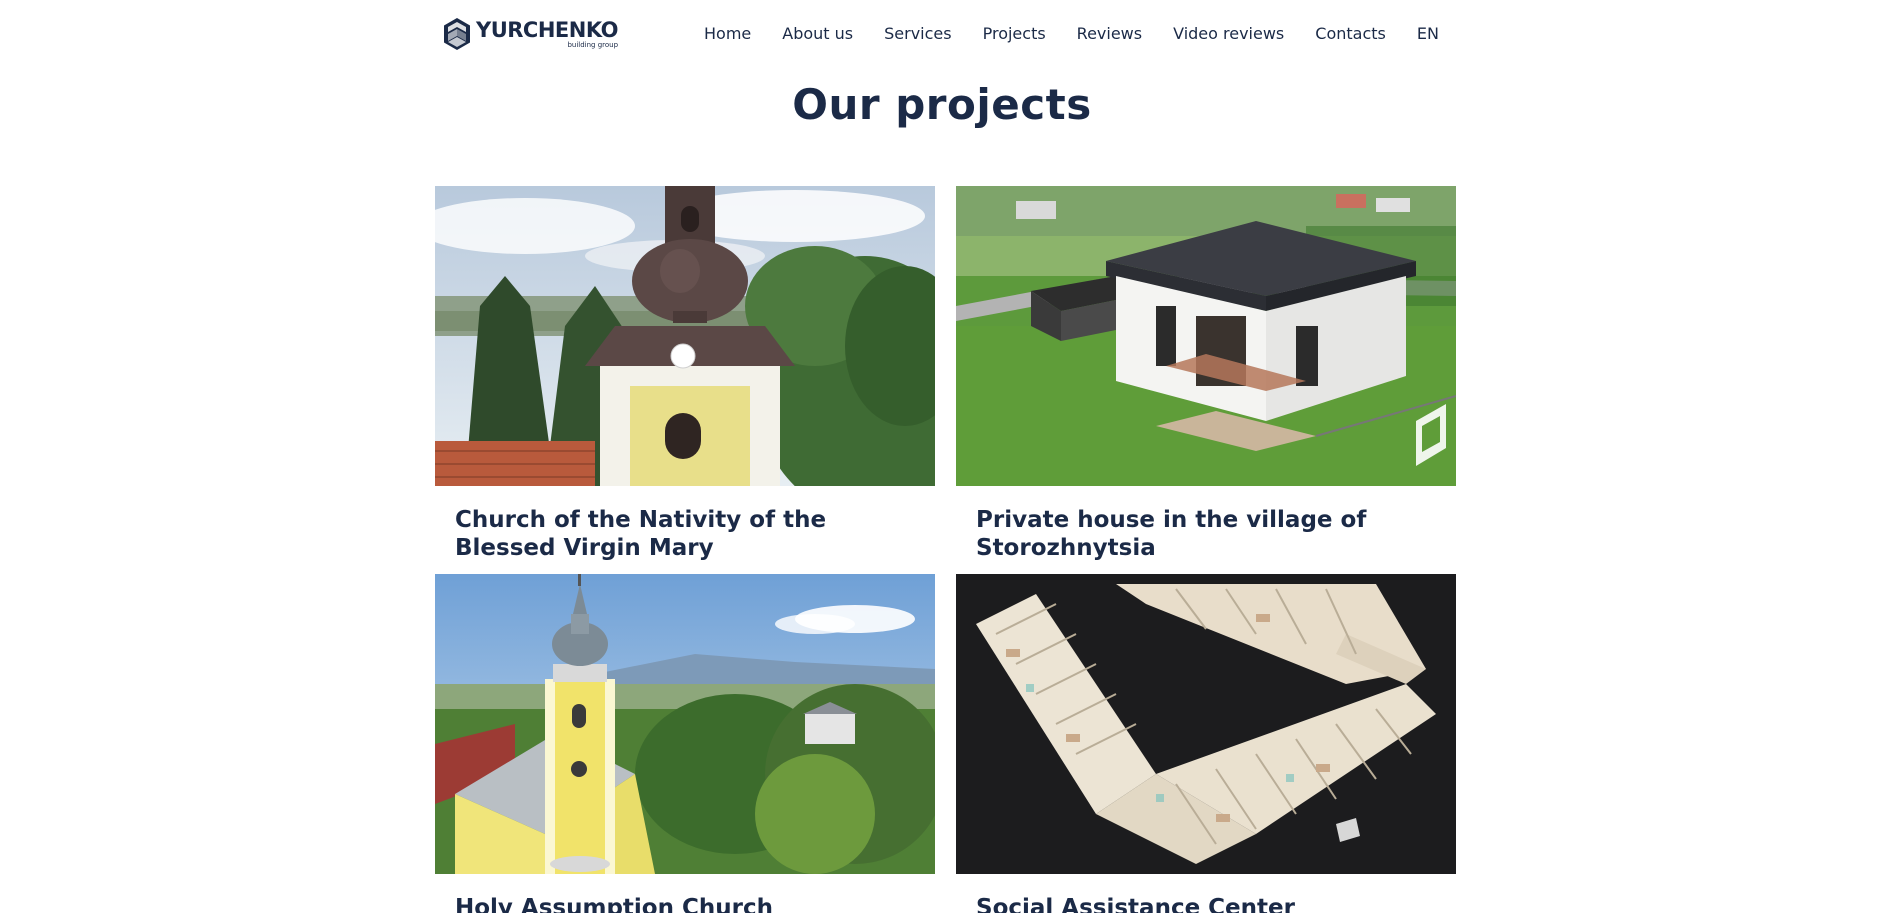 The height and width of the screenshot is (913, 1884). I want to click on logo-text: YURCHENKO building group, so click(547, 33).